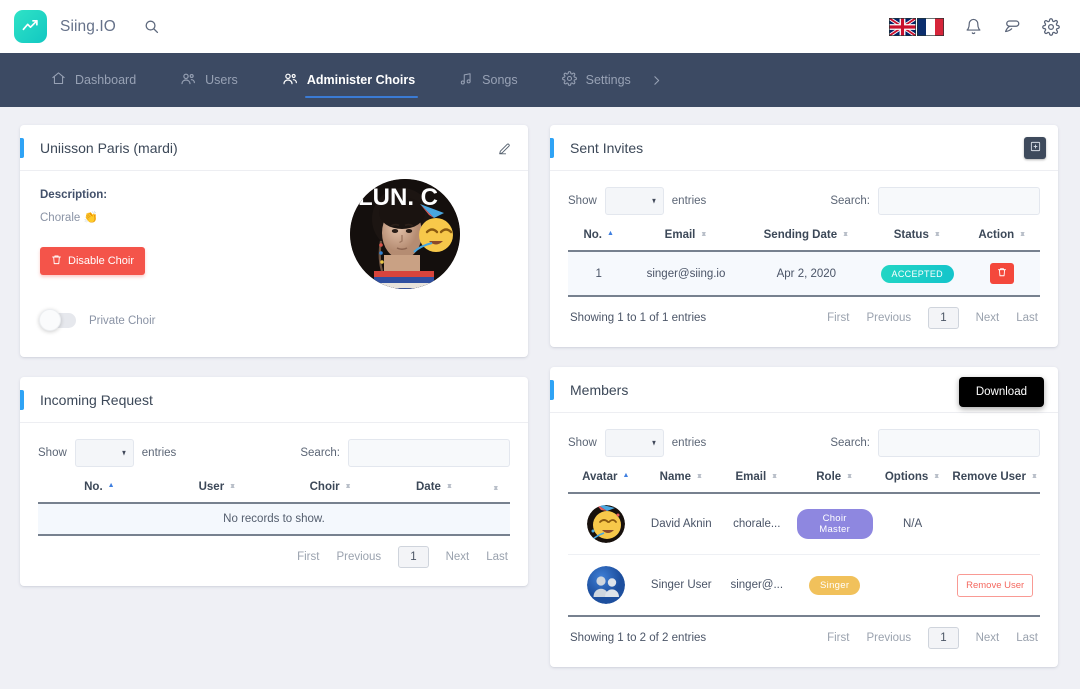 The width and height of the screenshot is (1080, 689). Describe the element at coordinates (274, 453) in the screenshot. I see `incoming-table-controls: Show entries Search:` at that location.